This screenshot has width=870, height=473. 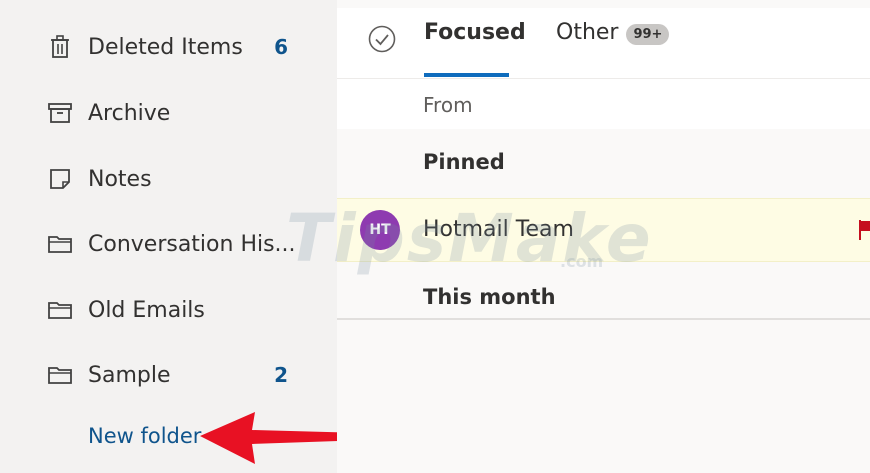 I want to click on message-sender: Hotmail Team, so click(x=498, y=229).